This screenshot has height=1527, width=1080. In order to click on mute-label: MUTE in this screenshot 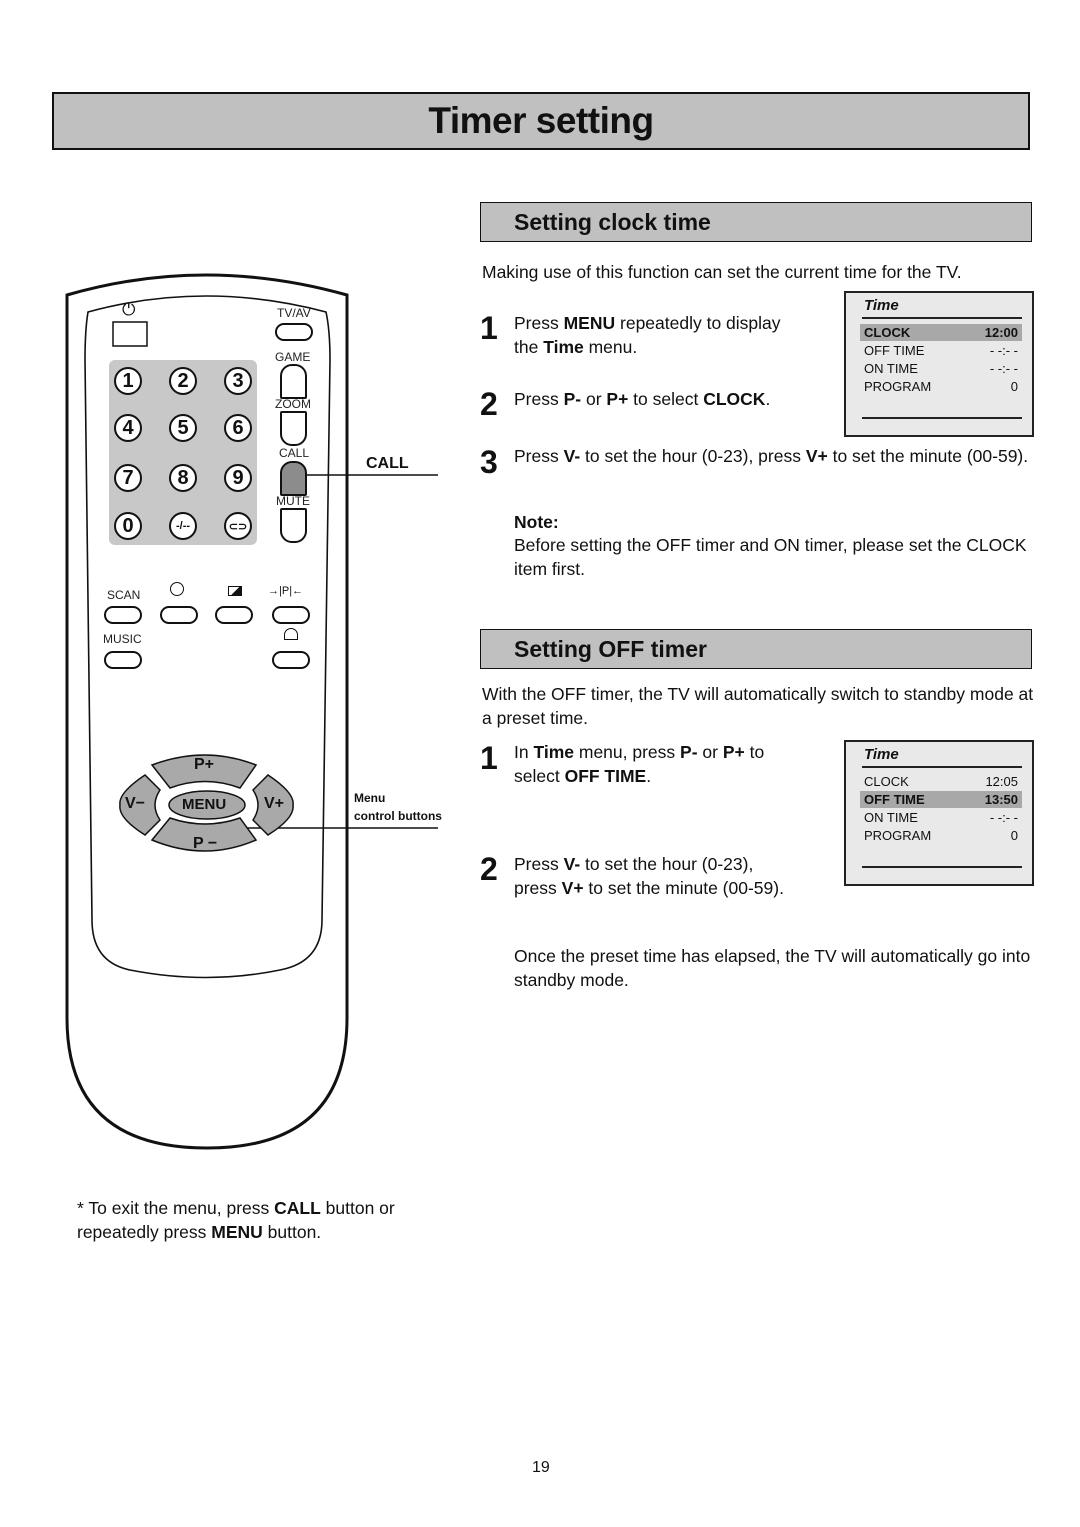, I will do `click(293, 501)`.